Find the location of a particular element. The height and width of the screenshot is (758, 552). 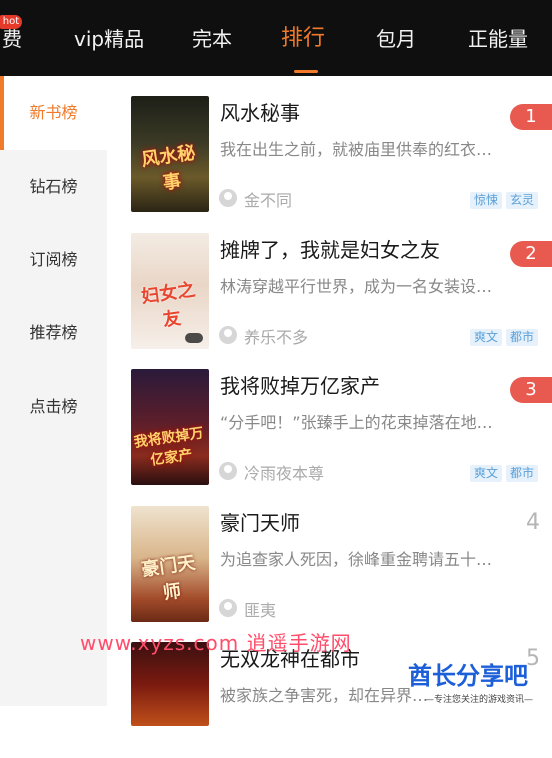

sidebar-item-clicks: 点击榜 is located at coordinates (53, 407).